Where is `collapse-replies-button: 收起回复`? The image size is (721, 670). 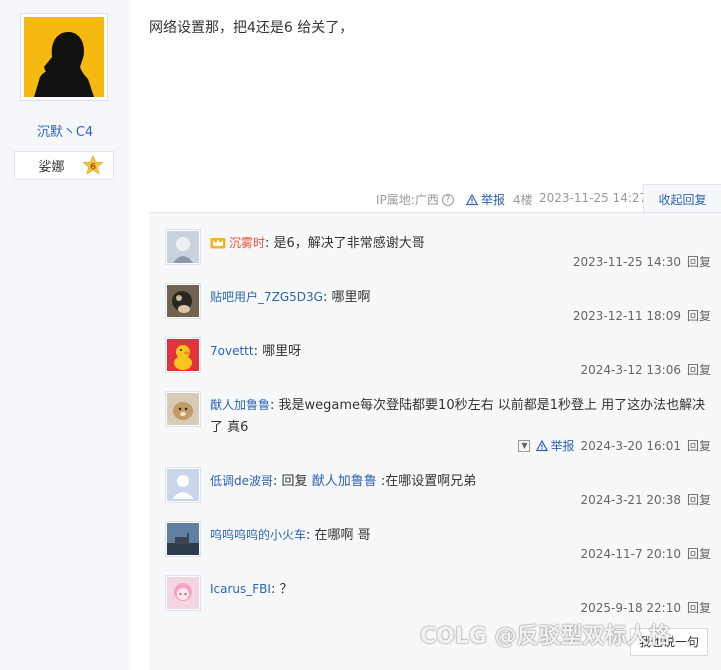 collapse-replies-button: 收起回复 is located at coordinates (682, 199).